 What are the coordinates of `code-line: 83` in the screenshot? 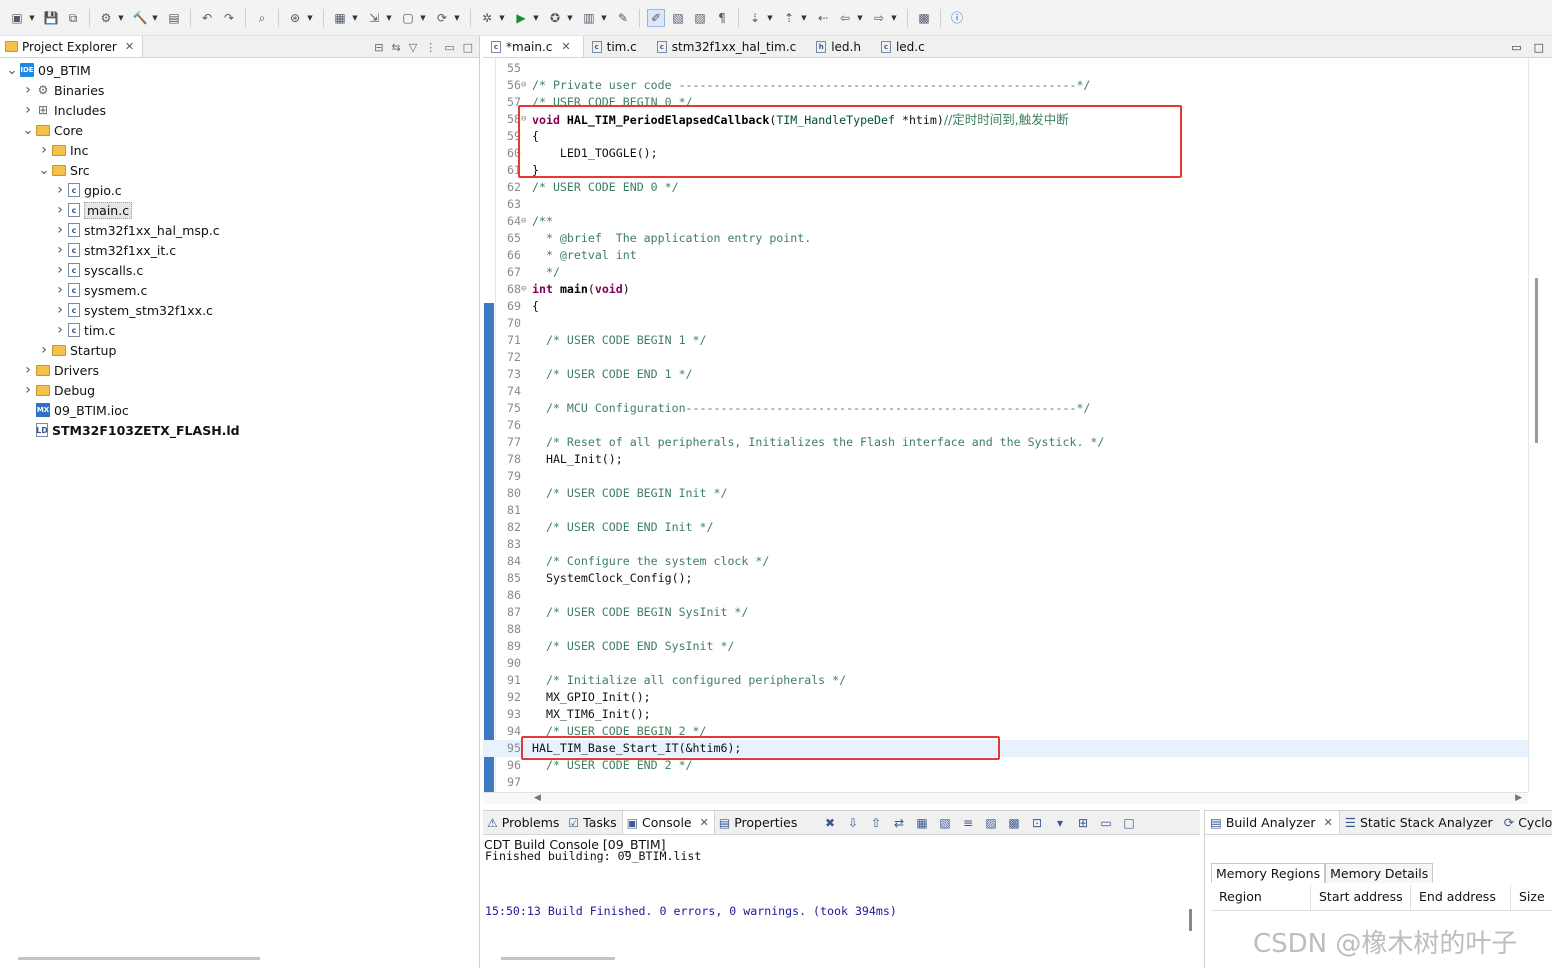 It's located at (1005, 544).